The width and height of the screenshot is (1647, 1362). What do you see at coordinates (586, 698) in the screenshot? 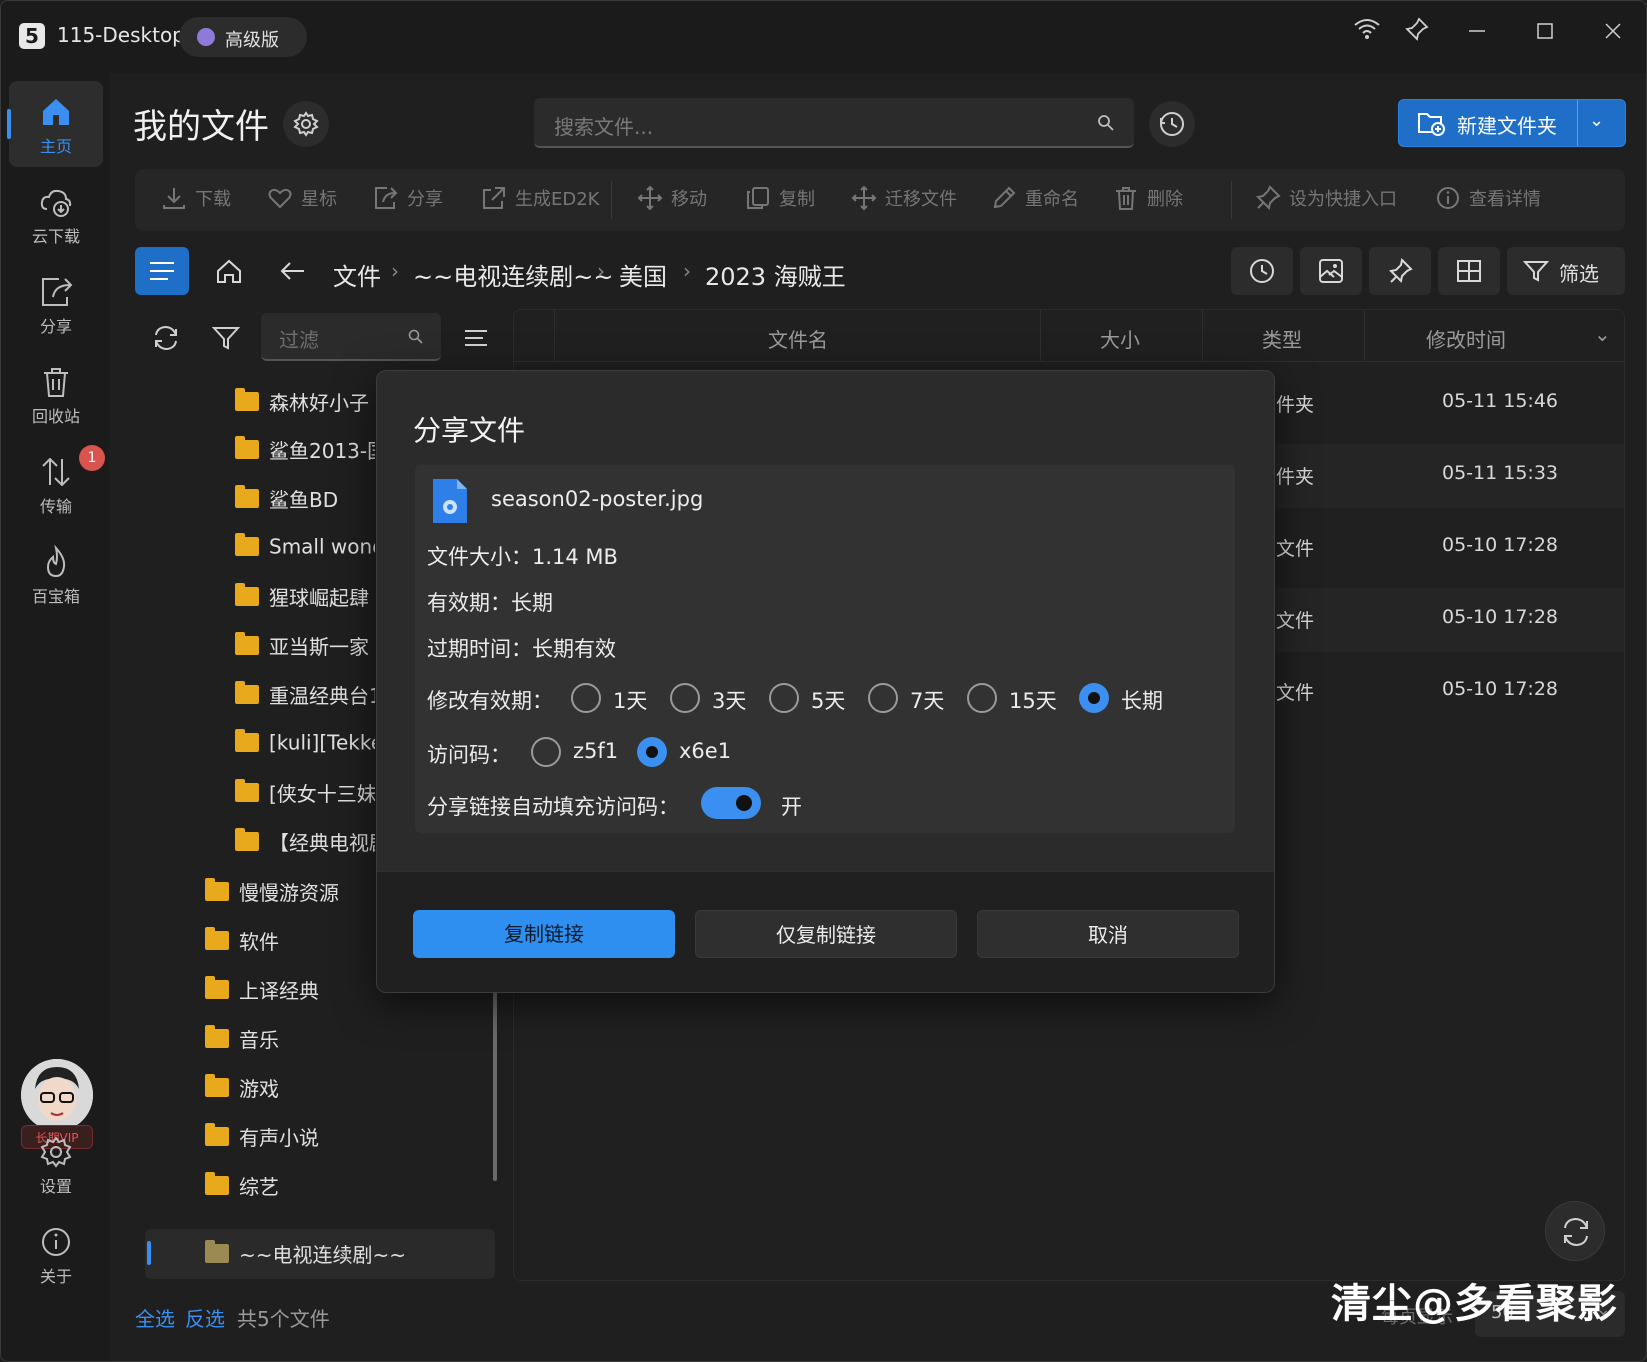
I see `duration-1d-radio` at bounding box center [586, 698].